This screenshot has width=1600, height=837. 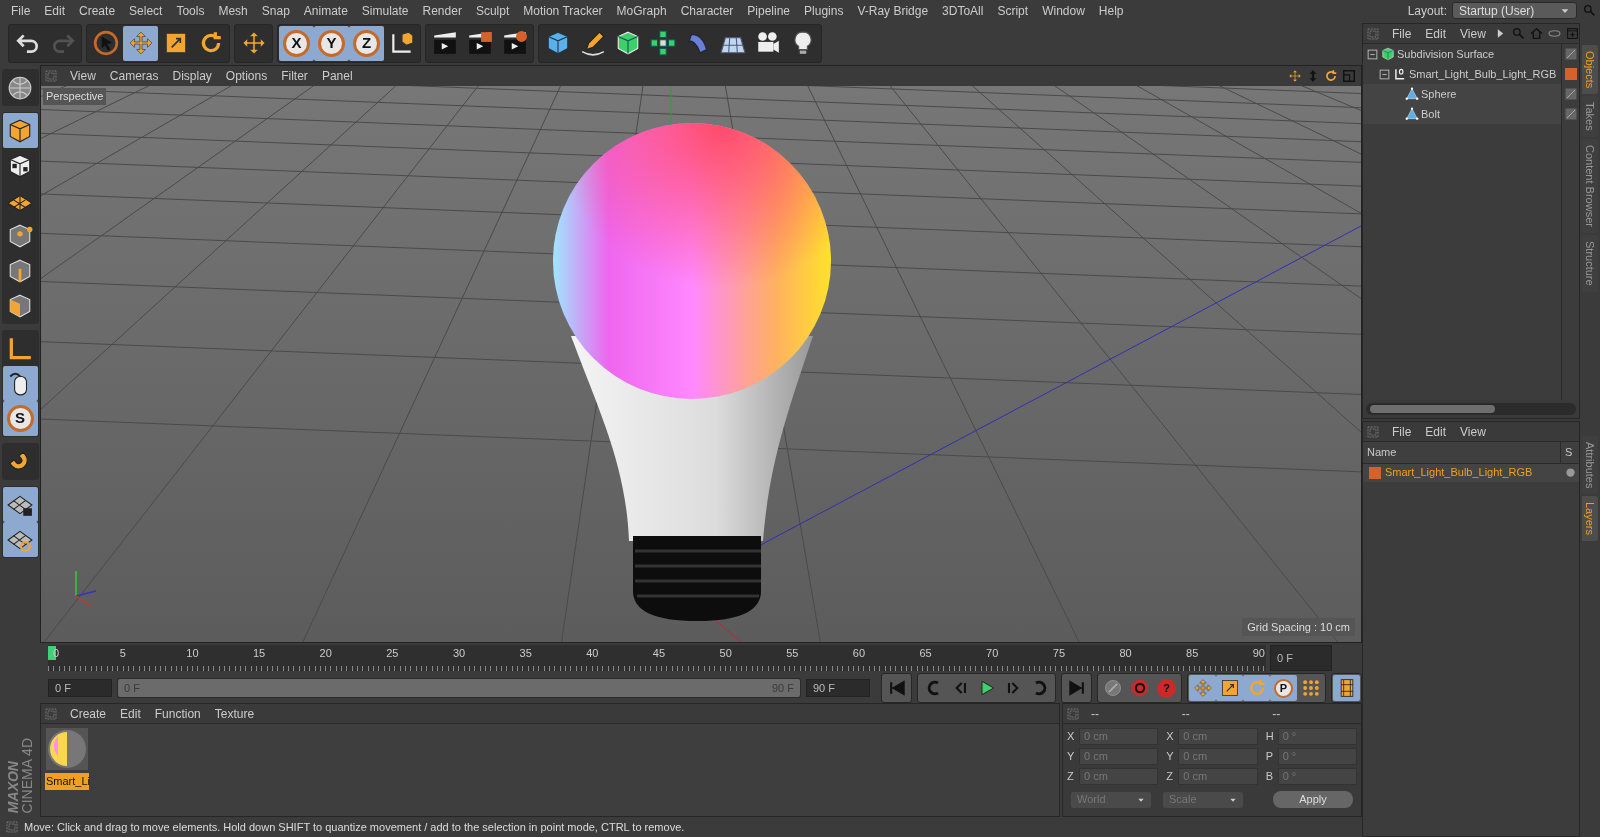 What do you see at coordinates (459, 653) in the screenshot?
I see `timeline-tick-label: 30` at bounding box center [459, 653].